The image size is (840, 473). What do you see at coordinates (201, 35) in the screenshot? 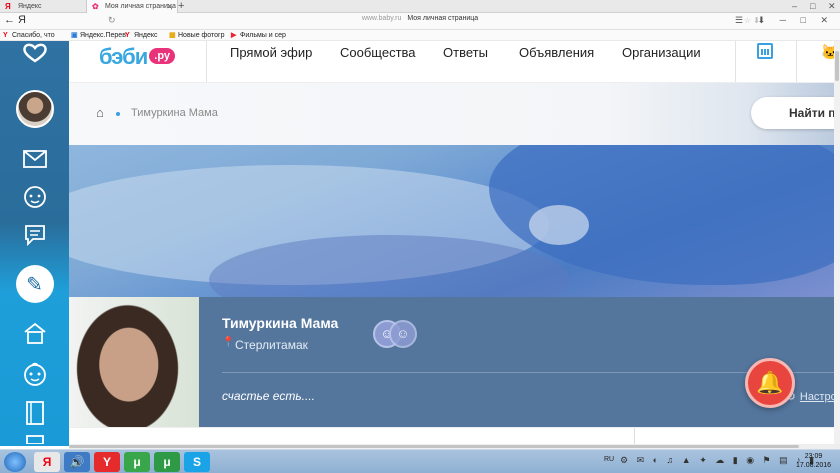
I see `bookmark-label: Новые фотогр` at bounding box center [201, 35].